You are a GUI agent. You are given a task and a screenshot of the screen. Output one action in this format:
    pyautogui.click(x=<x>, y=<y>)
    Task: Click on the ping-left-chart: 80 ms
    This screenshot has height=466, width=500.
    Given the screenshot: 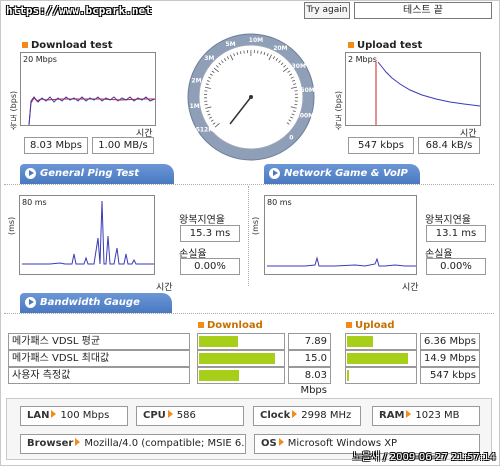 What is the action you would take?
    pyautogui.click(x=87, y=235)
    